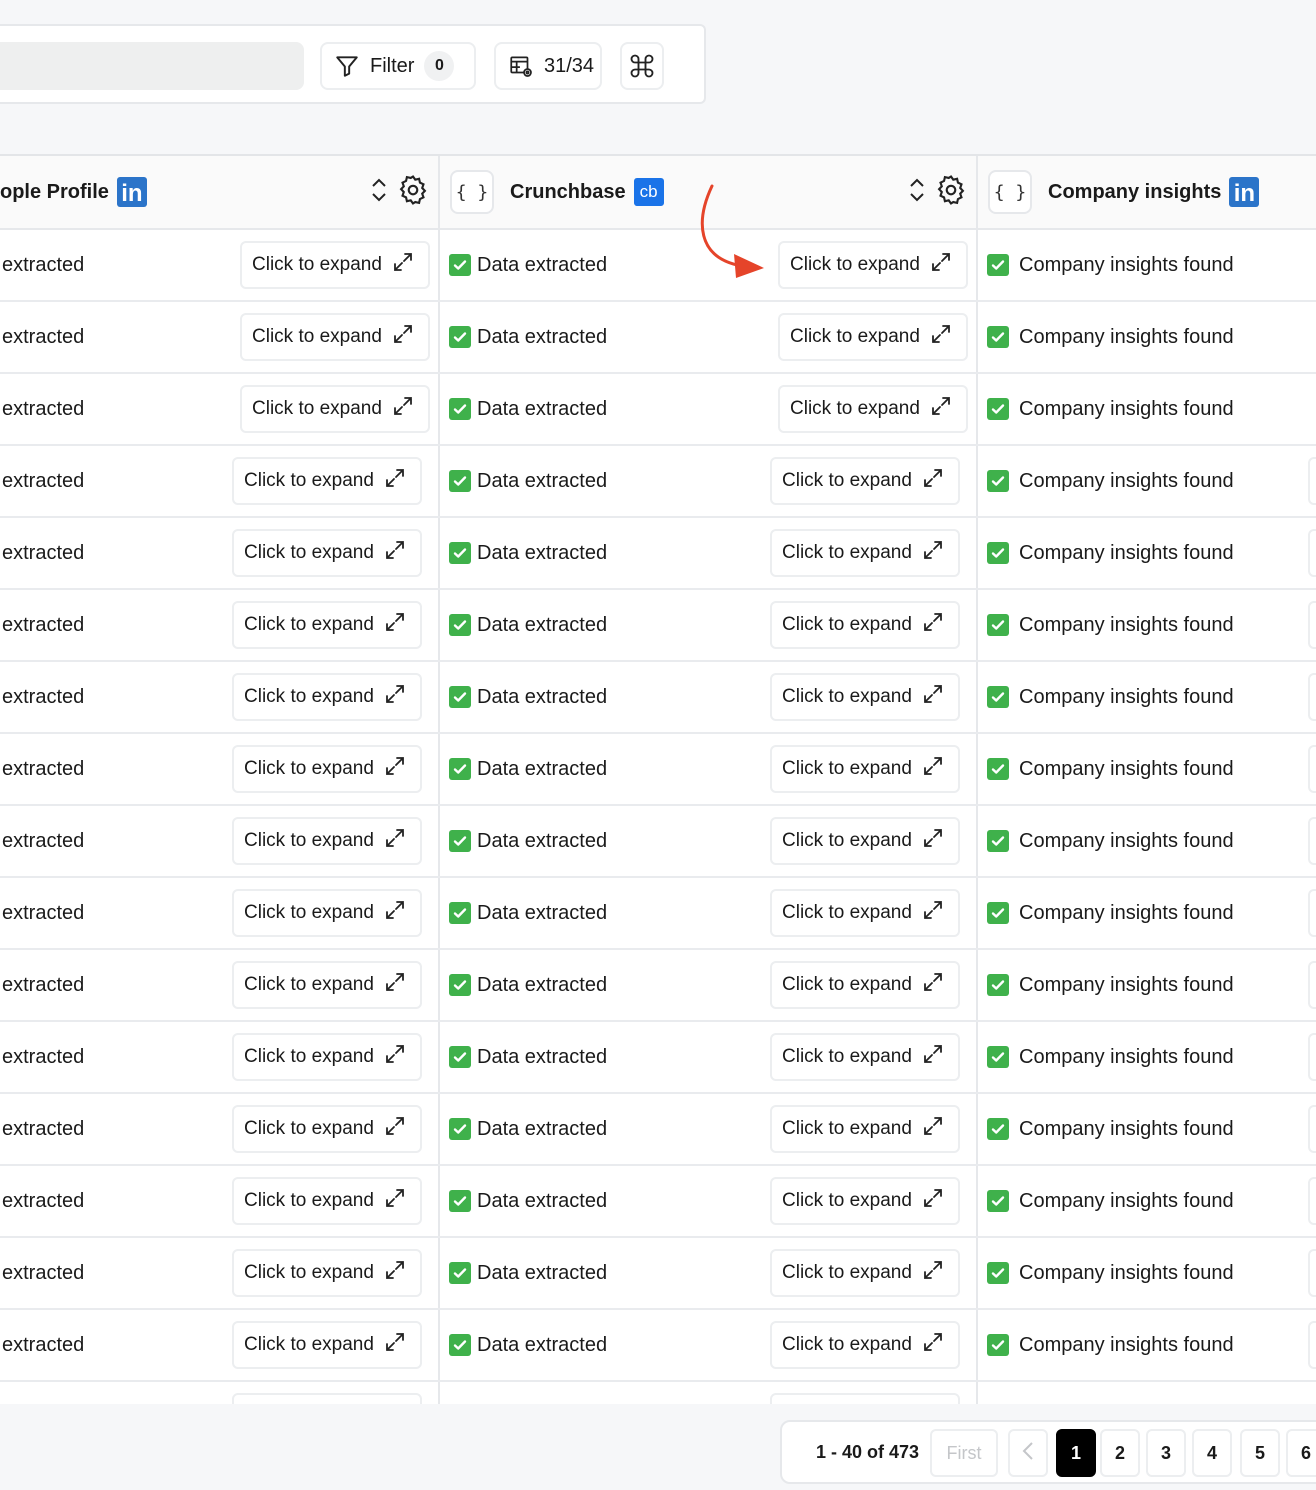 This screenshot has width=1316, height=1490. I want to click on search-input, so click(152, 66).